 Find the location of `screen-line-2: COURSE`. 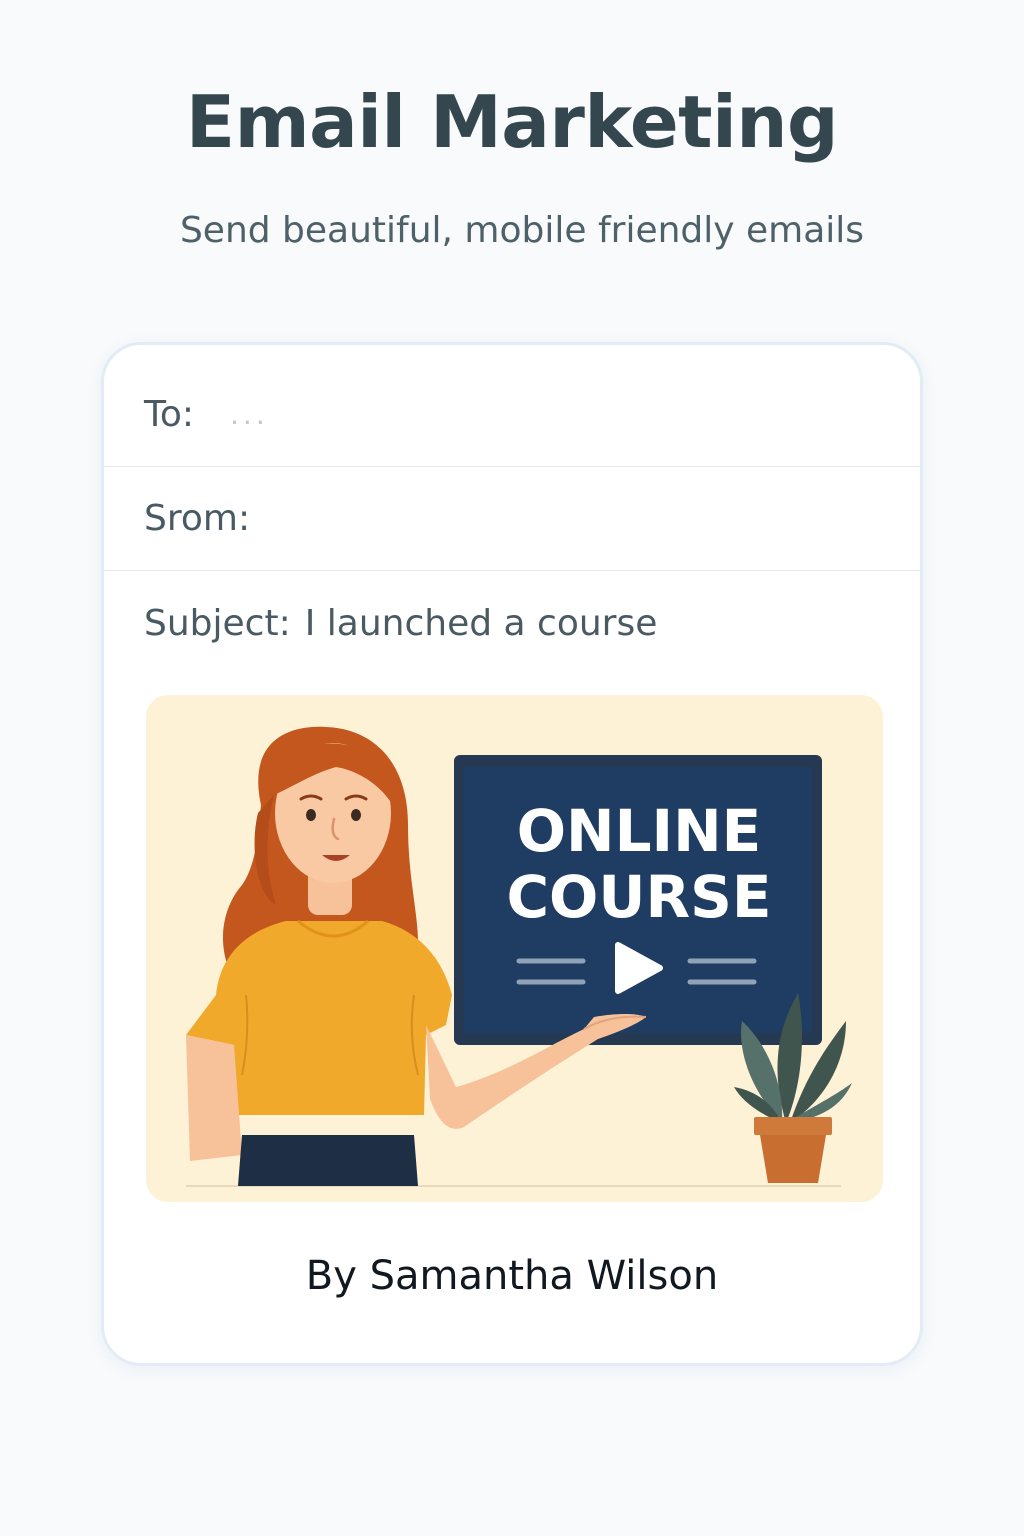

screen-line-2: COURSE is located at coordinates (638, 897).